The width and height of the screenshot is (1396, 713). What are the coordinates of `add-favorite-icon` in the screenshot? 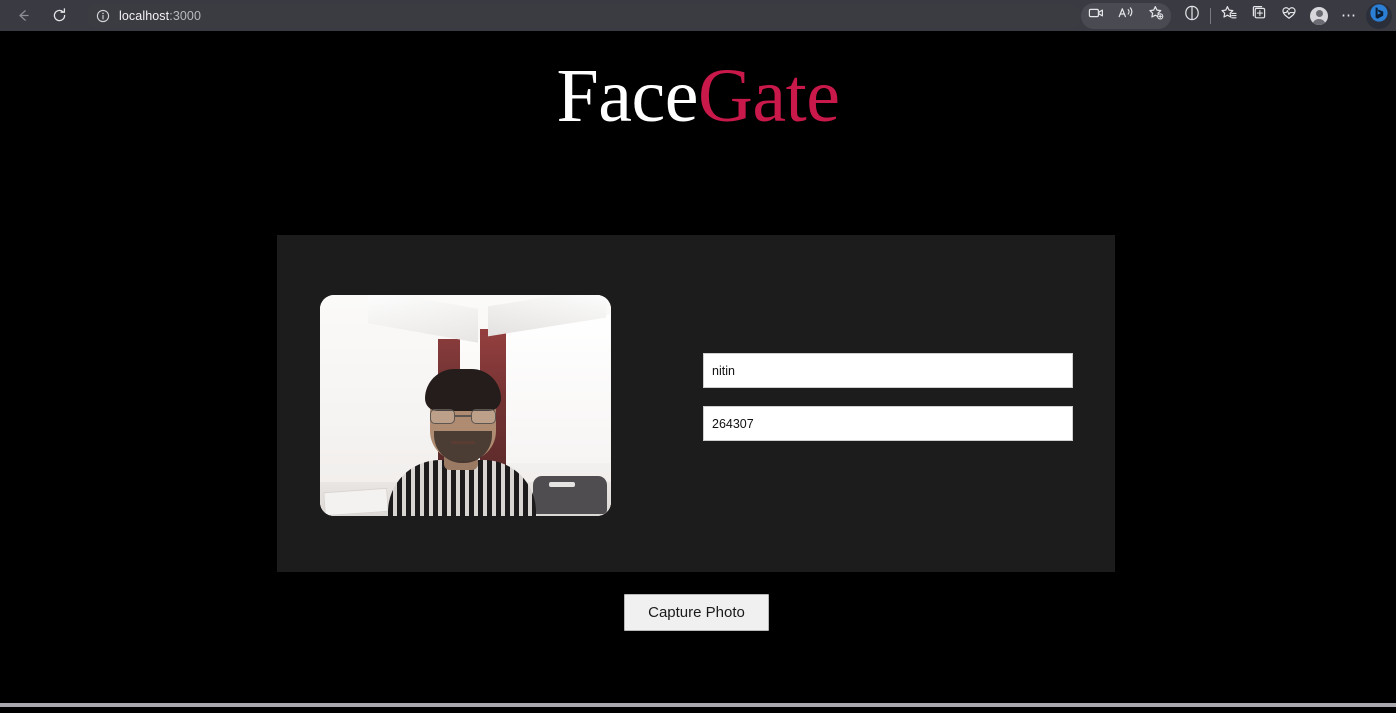 It's located at (1156, 15).